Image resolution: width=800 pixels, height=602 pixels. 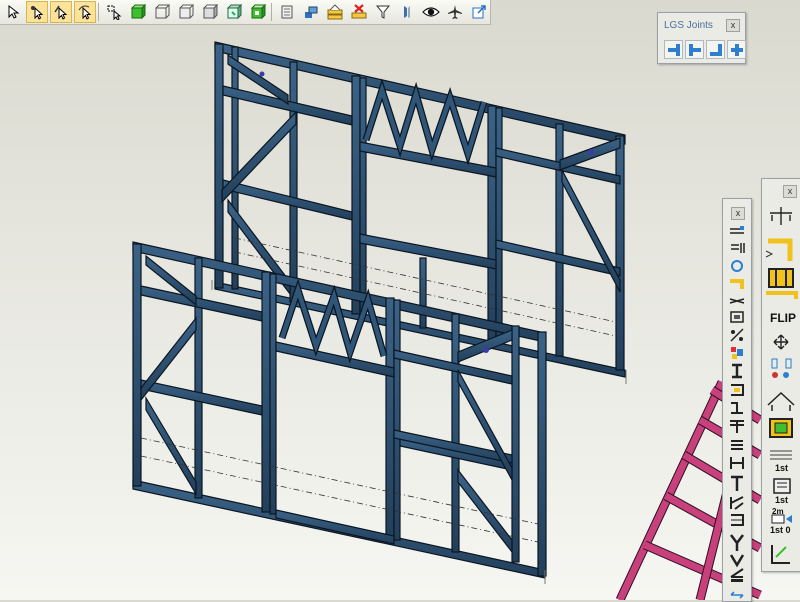 What do you see at coordinates (780, 554) in the screenshot?
I see `tool-corner-wall-icon` at bounding box center [780, 554].